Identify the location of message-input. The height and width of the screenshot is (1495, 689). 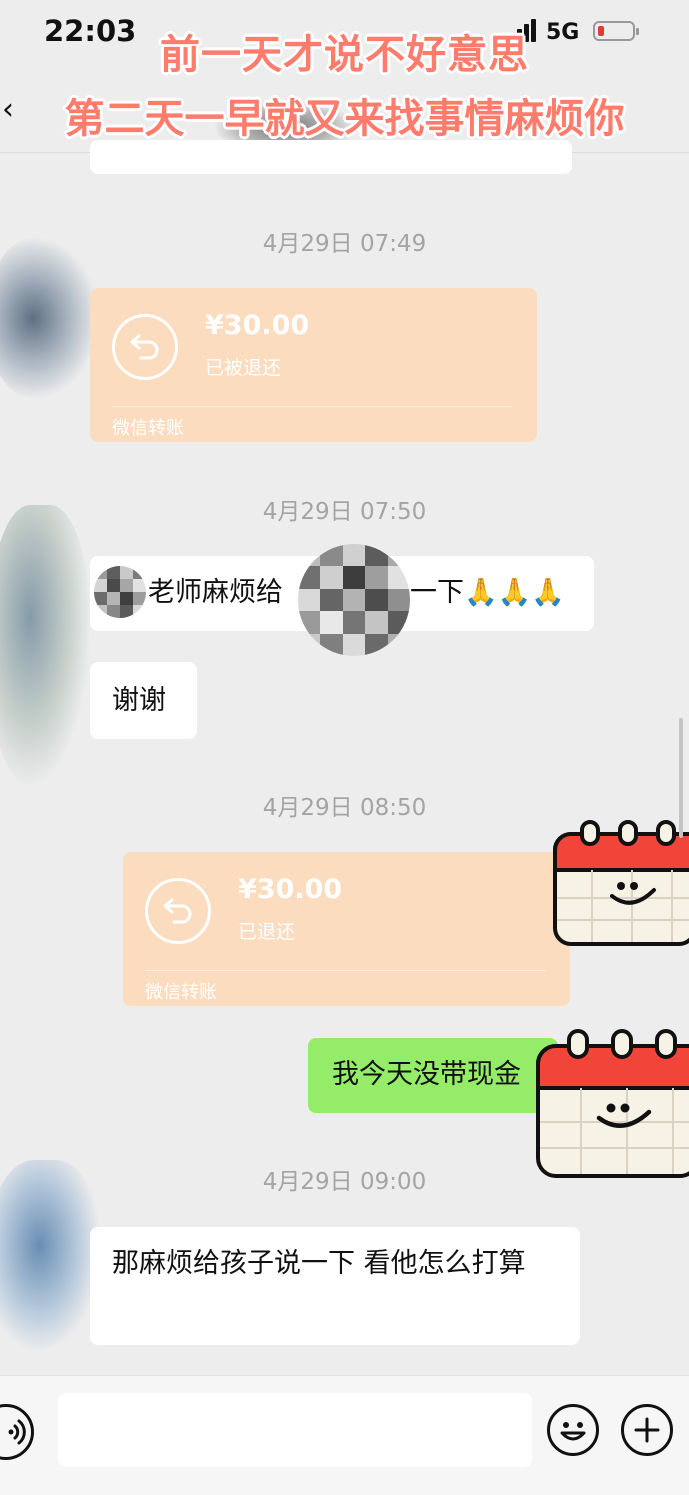
(295, 1430).